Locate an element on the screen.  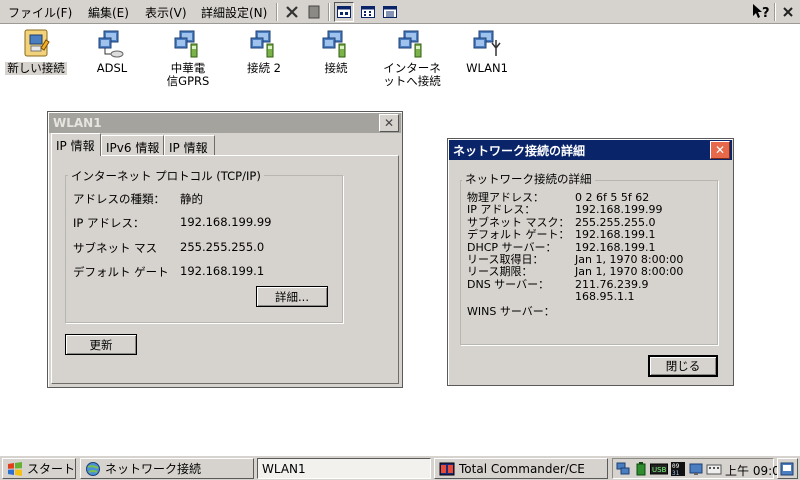
small-icons-view-icon is located at coordinates (368, 12).